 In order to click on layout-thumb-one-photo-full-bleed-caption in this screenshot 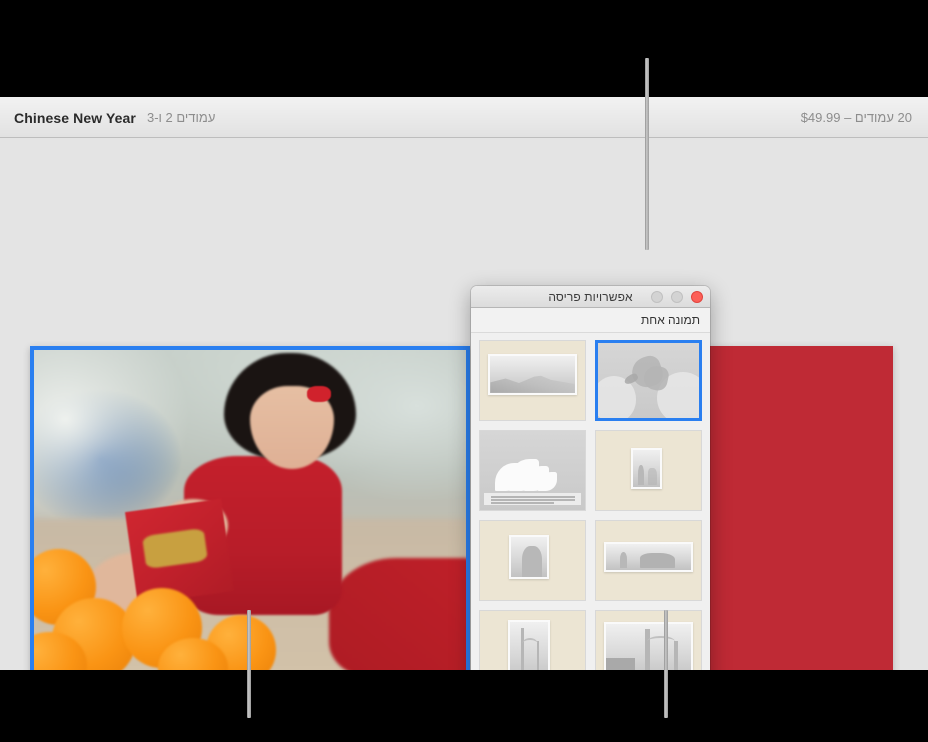, I will do `click(532, 470)`.